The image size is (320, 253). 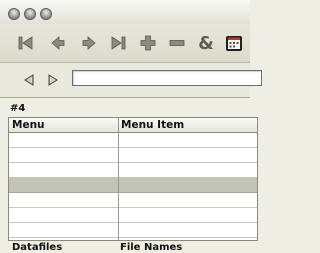 I want to click on back-button, so click(x=29, y=80).